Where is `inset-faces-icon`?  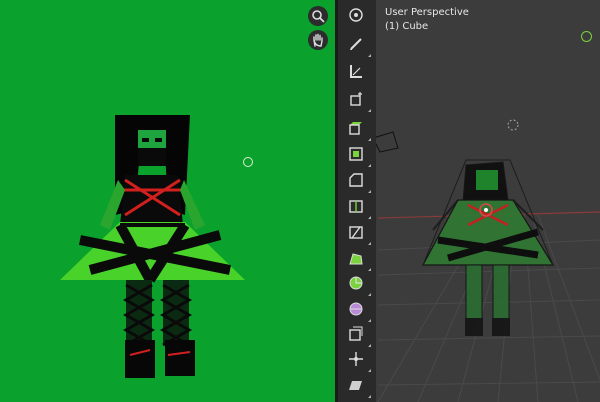 inset-faces-icon is located at coordinates (357, 155).